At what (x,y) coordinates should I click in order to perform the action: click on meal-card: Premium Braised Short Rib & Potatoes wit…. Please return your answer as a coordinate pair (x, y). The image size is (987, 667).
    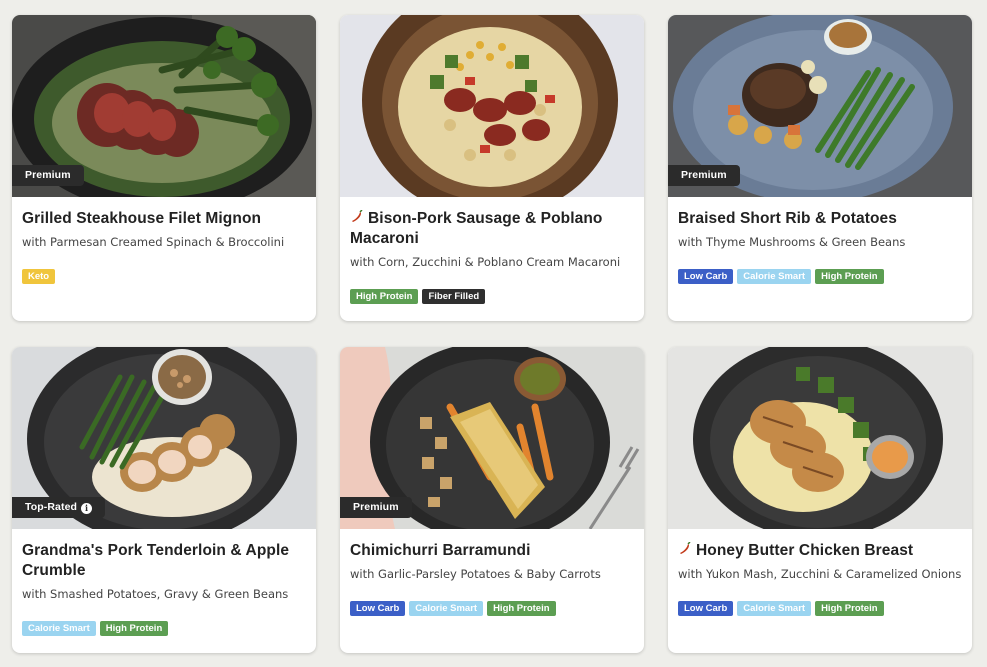
    Looking at the image, I should click on (820, 168).